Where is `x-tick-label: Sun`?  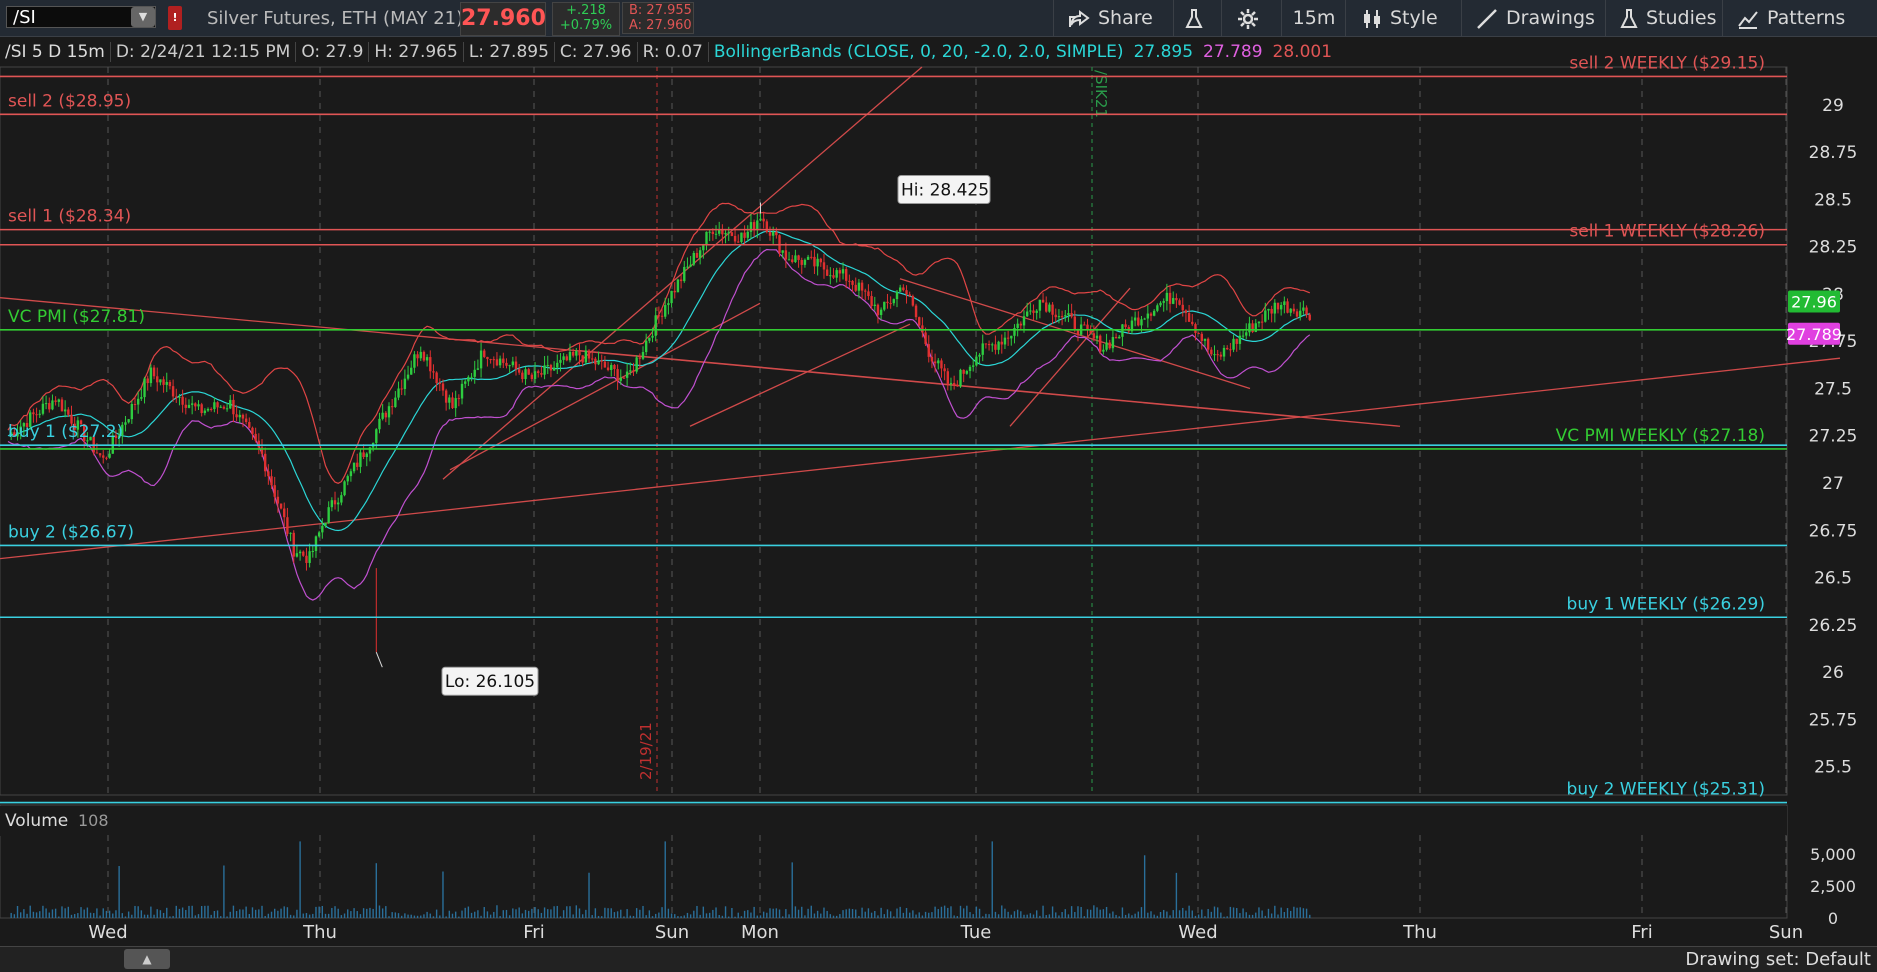 x-tick-label: Sun is located at coordinates (672, 932).